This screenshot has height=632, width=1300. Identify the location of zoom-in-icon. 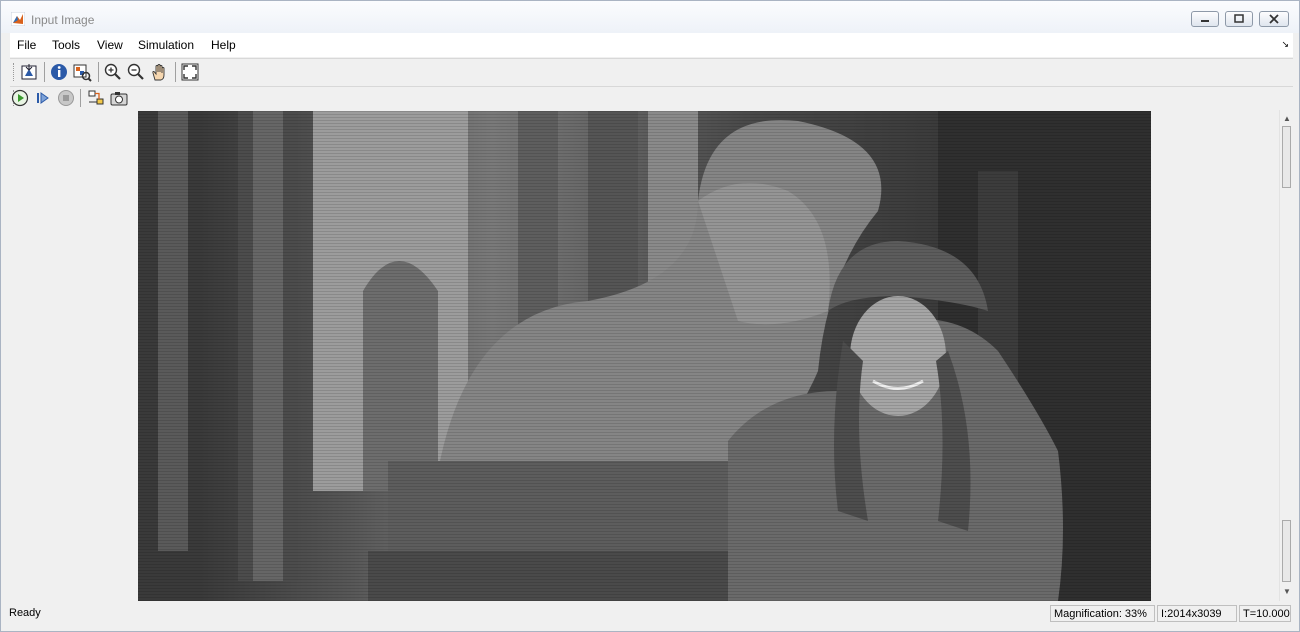
(113, 72).